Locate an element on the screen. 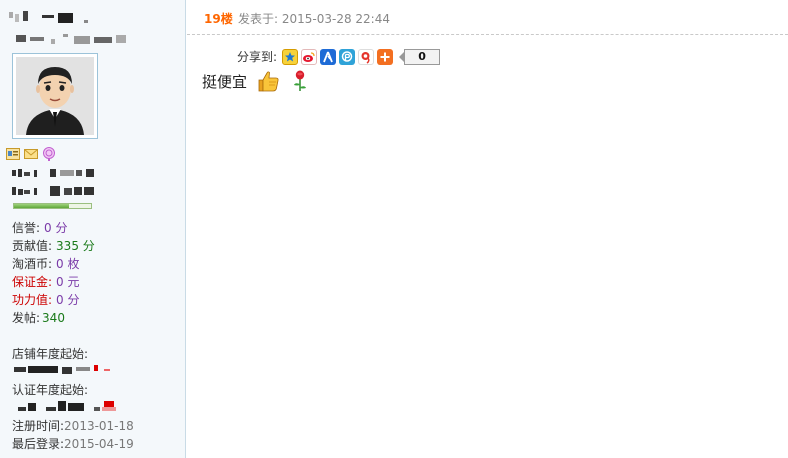 The height and width of the screenshot is (458, 788). floor-number: 19楼 is located at coordinates (218, 18).